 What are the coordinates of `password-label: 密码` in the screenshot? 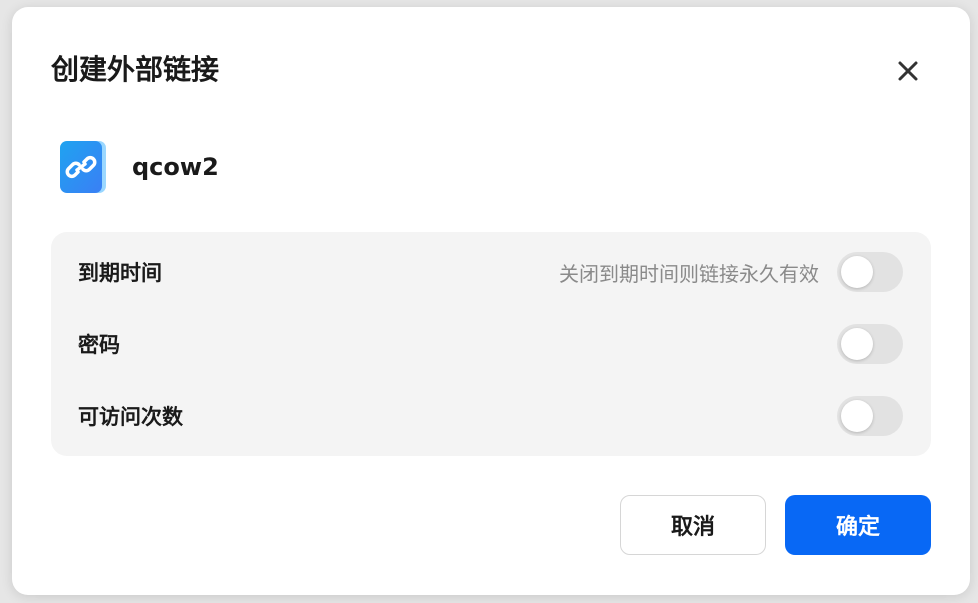 It's located at (99, 345).